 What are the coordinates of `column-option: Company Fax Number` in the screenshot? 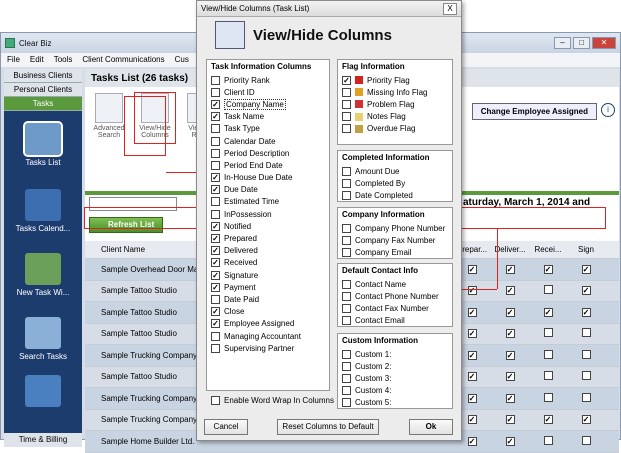 It's located at (395, 240).